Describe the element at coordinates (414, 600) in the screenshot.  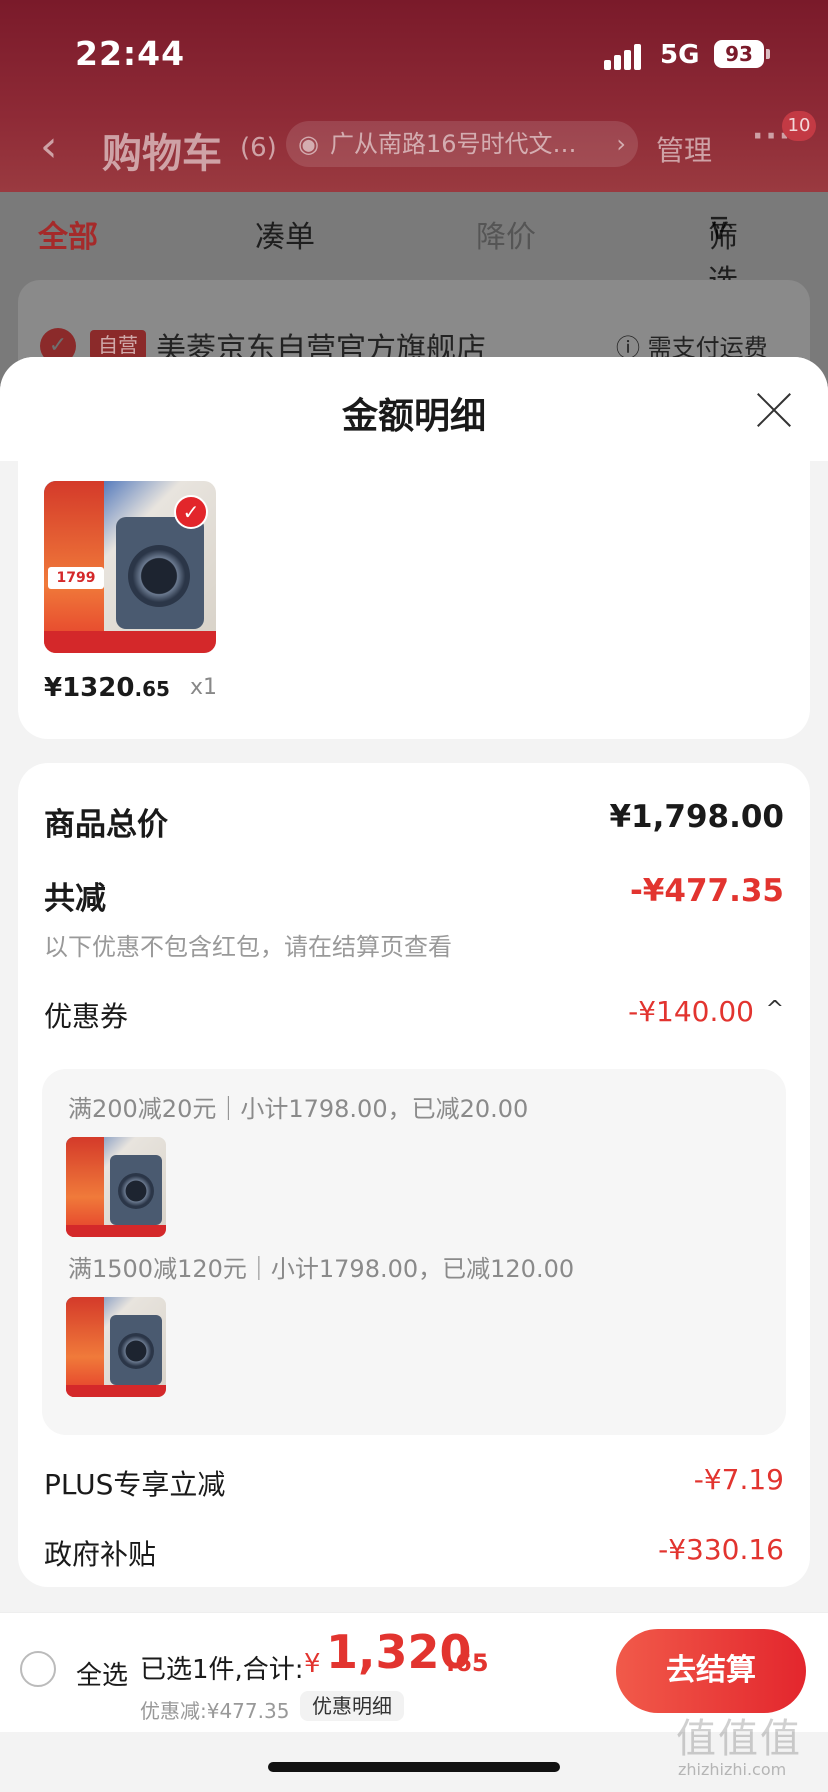
I see `product-card: 1799 ✓ ¥1320.65 x1` at that location.